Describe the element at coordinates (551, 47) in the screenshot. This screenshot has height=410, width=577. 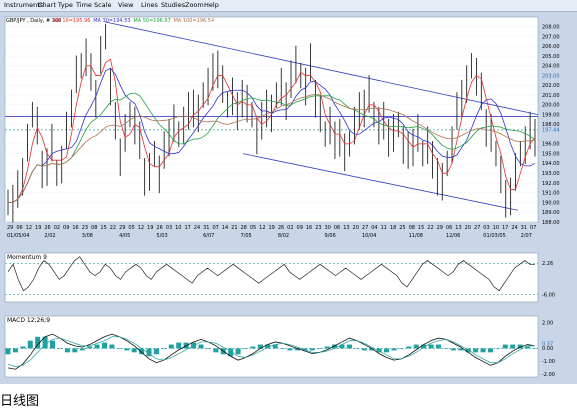
I see `price-tick-label: 206.00` at that location.